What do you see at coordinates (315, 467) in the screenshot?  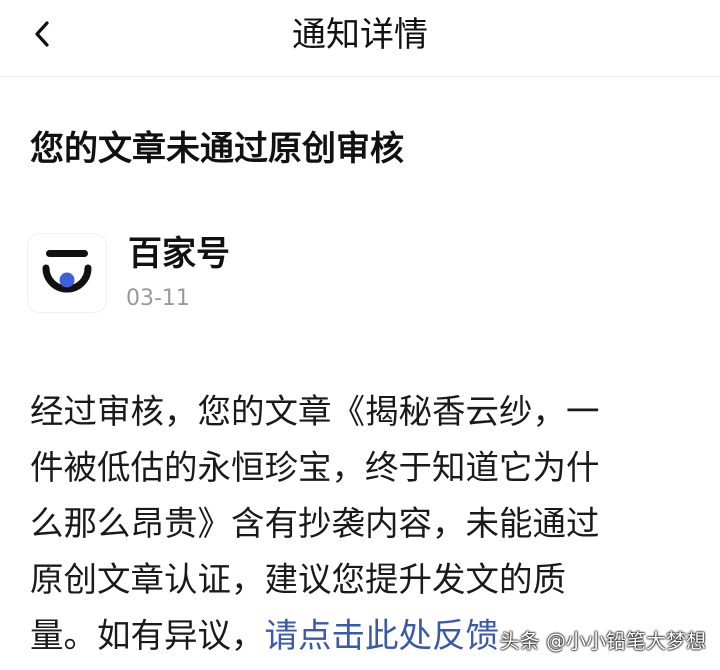 I see `body-line: 件被低估的永恒珍宝，终于知道它为什` at bounding box center [315, 467].